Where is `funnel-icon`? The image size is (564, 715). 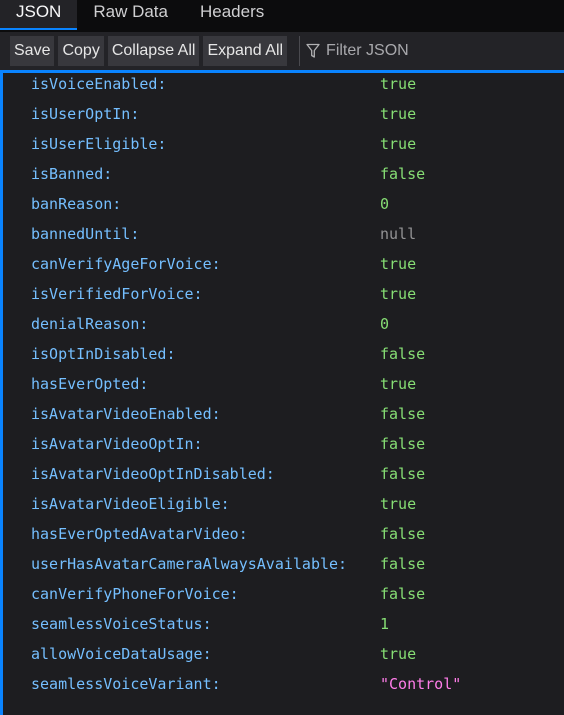
funnel-icon is located at coordinates (313, 50).